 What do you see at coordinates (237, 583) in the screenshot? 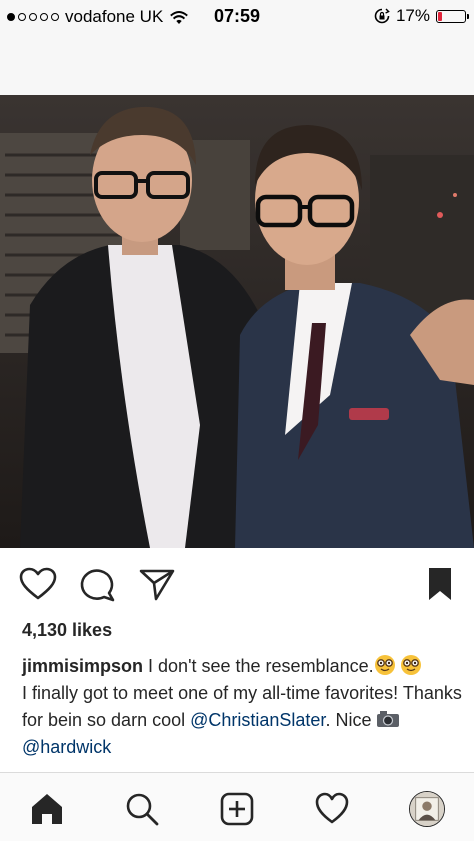
I see `post-actions` at bounding box center [237, 583].